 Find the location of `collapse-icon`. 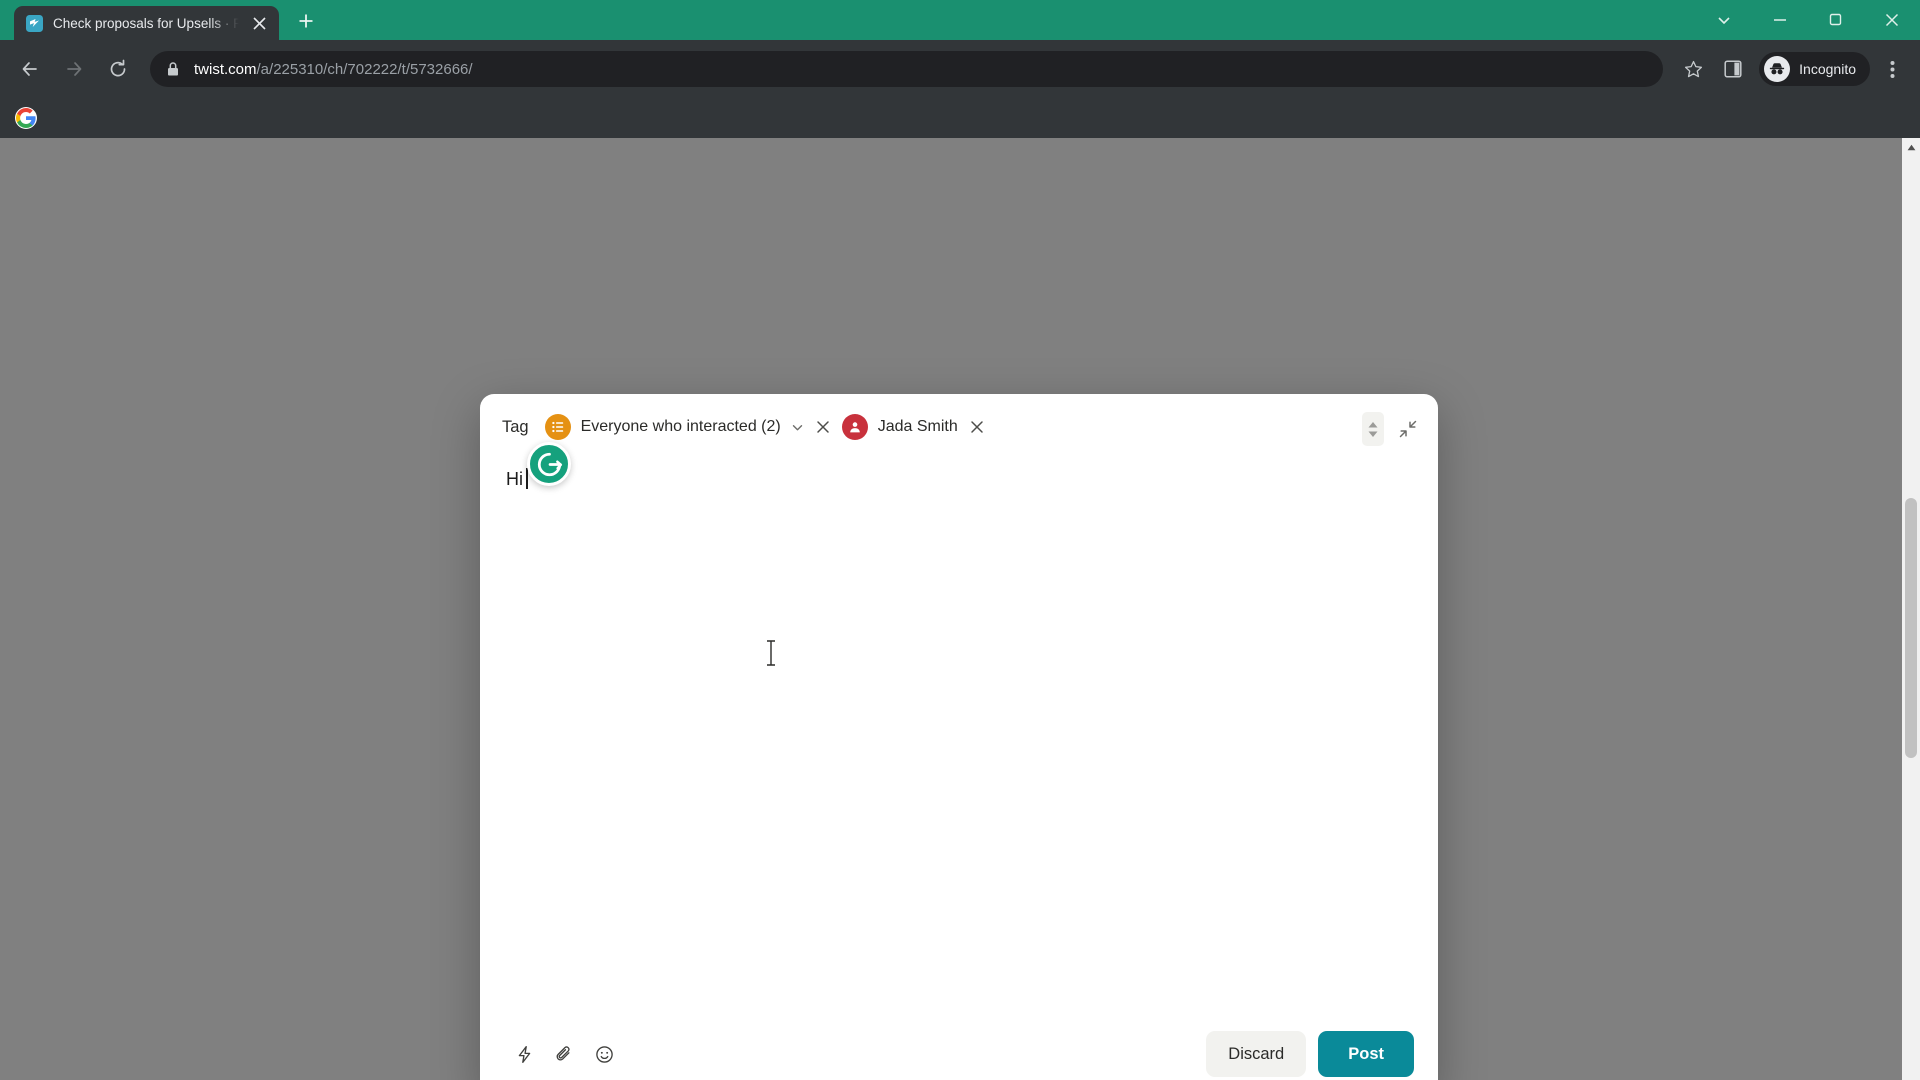

collapse-icon is located at coordinates (1408, 429).